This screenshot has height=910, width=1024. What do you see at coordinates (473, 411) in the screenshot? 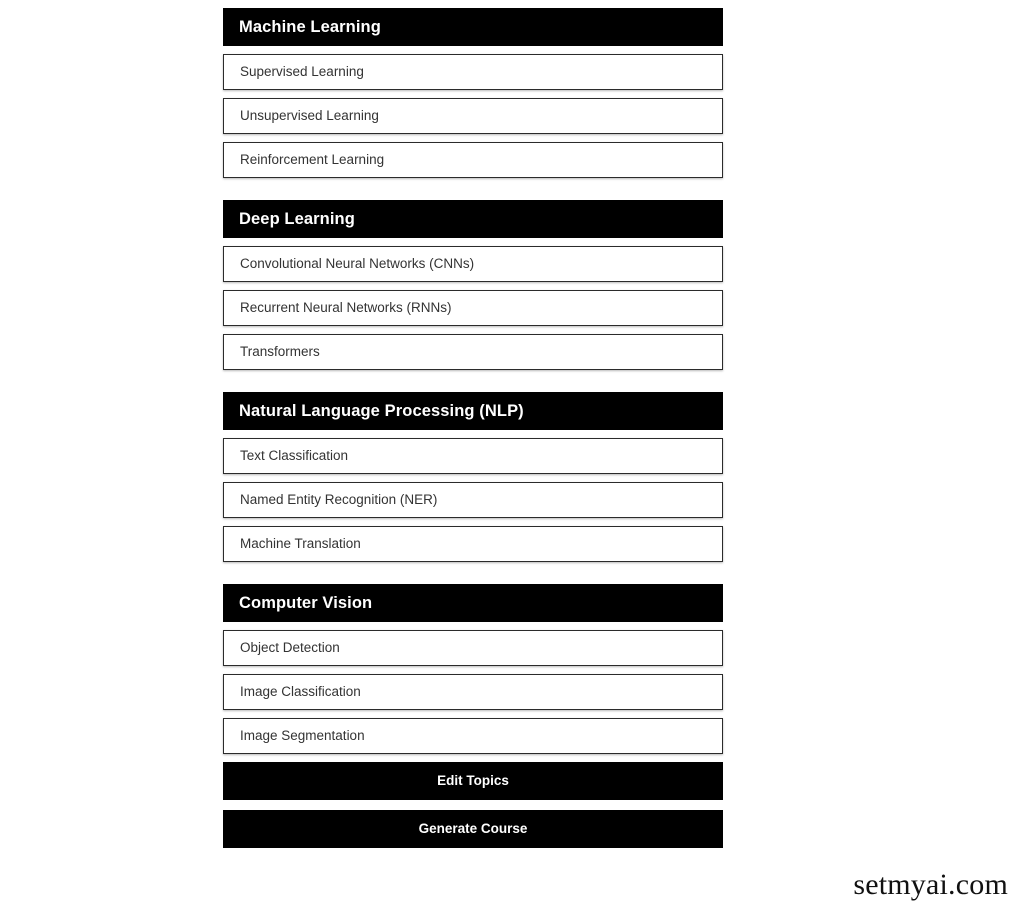
I see `section-header-natural-language-processing: Natural Language Processing (NLP)` at bounding box center [473, 411].